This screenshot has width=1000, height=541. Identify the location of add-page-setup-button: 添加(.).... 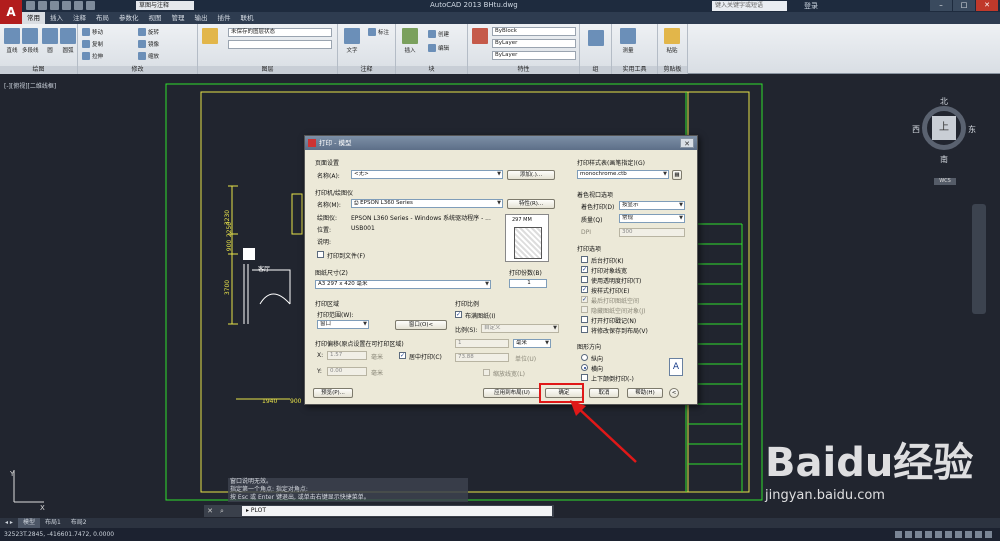
(531, 175).